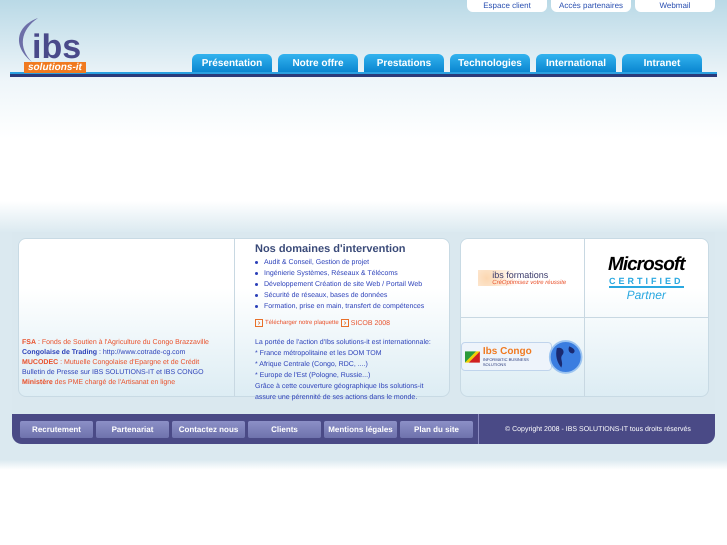 Image resolution: width=727 pixels, height=545 pixels. What do you see at coordinates (56, 429) in the screenshot?
I see `footer-link: Recrutement` at bounding box center [56, 429].